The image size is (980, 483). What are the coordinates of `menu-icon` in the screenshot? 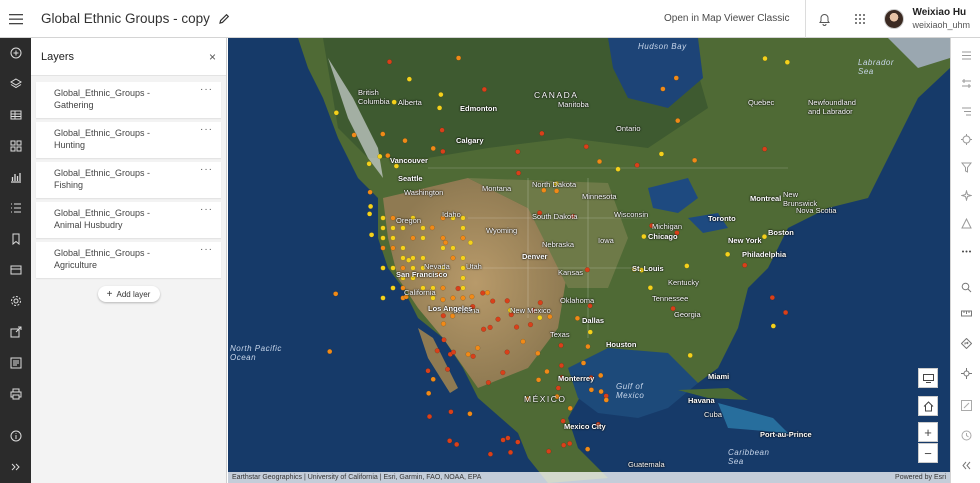 It's located at (15, 19).